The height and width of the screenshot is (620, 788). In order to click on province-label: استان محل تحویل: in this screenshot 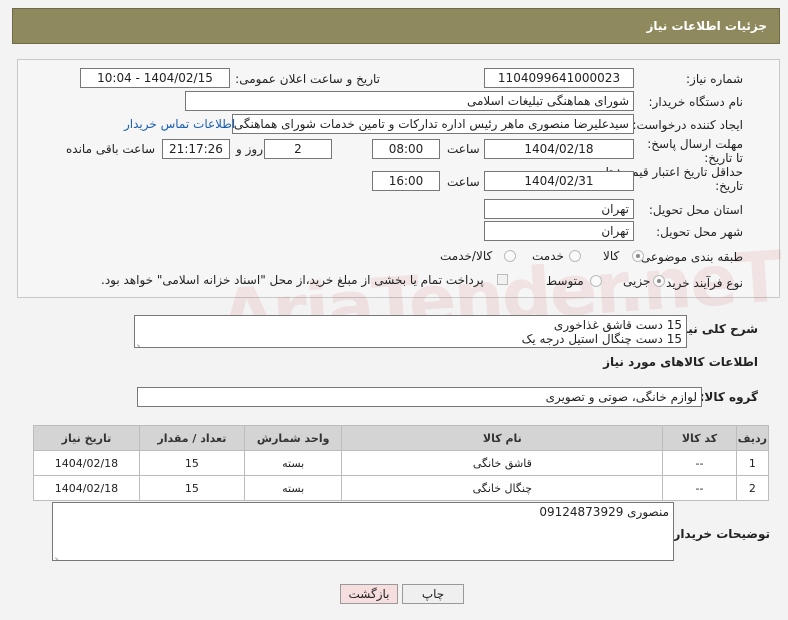, I will do `click(695, 210)`.